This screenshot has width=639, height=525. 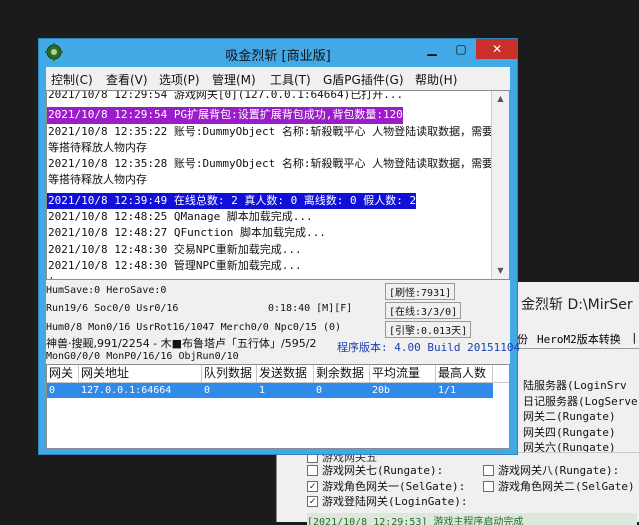 I want to click on background-tabs: 份 HeroM2版本转换 |, so click(x=576, y=337).